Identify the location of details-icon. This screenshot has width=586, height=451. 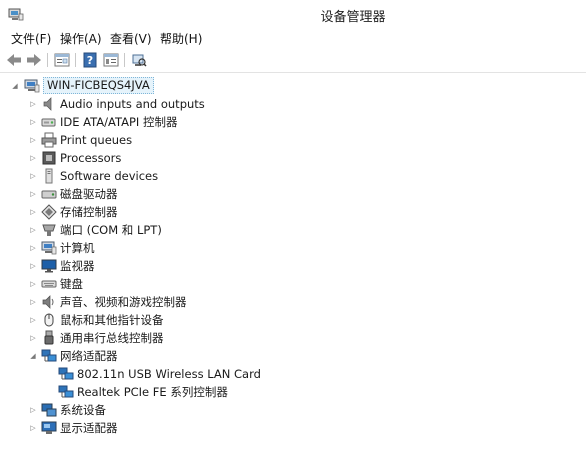
(111, 60).